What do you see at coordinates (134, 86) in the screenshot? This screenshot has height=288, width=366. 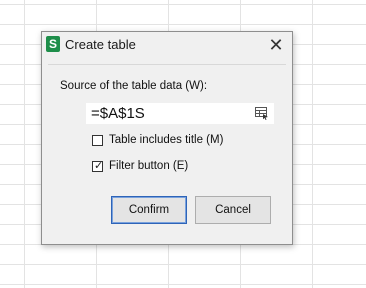 I see `source-data-label: Source of the table data (W):` at bounding box center [134, 86].